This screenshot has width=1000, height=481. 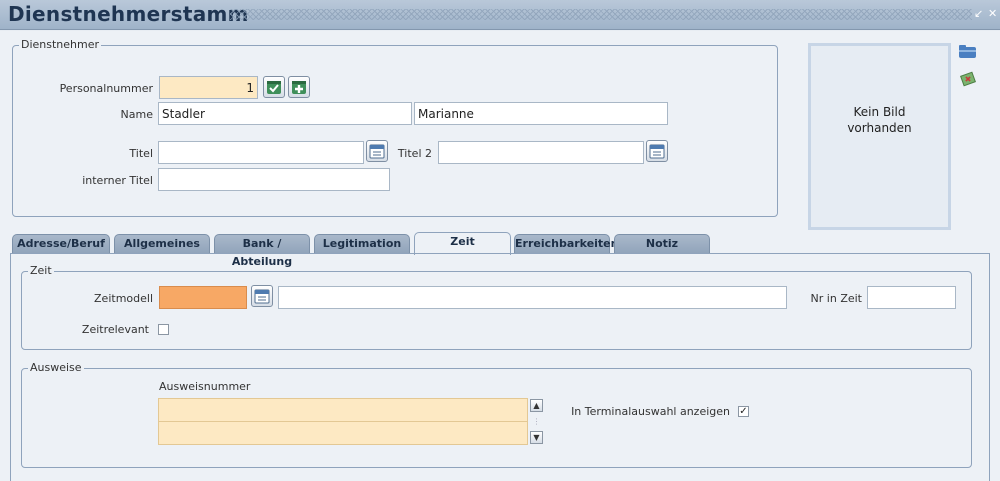 I want to click on titel-label: Titel, so click(x=141, y=153).